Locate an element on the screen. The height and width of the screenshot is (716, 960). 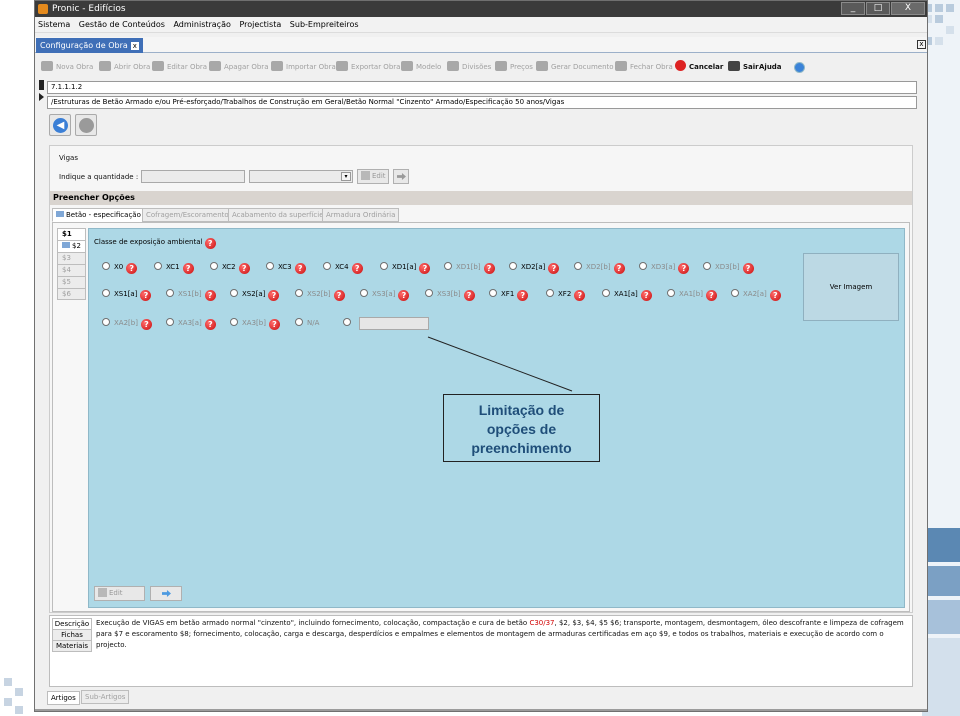
minimize-button: _ is located at coordinates (853, 8).